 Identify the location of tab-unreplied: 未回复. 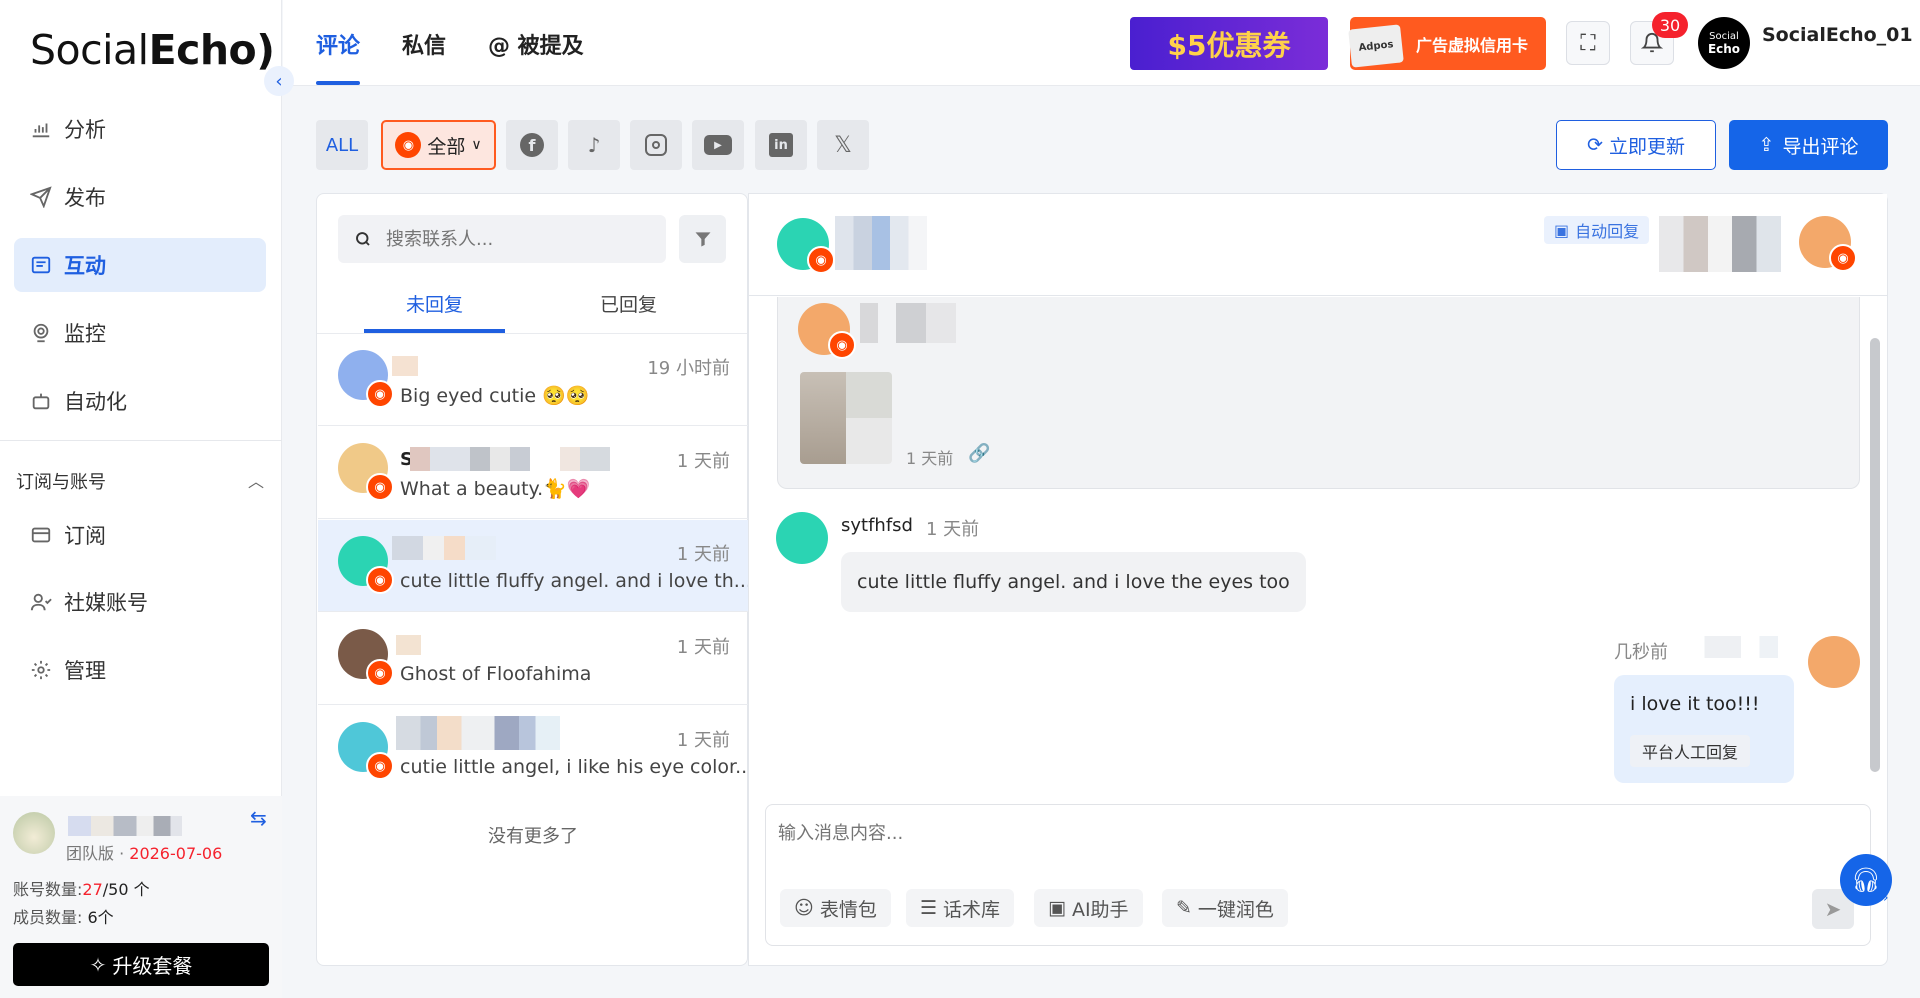
(434, 303).